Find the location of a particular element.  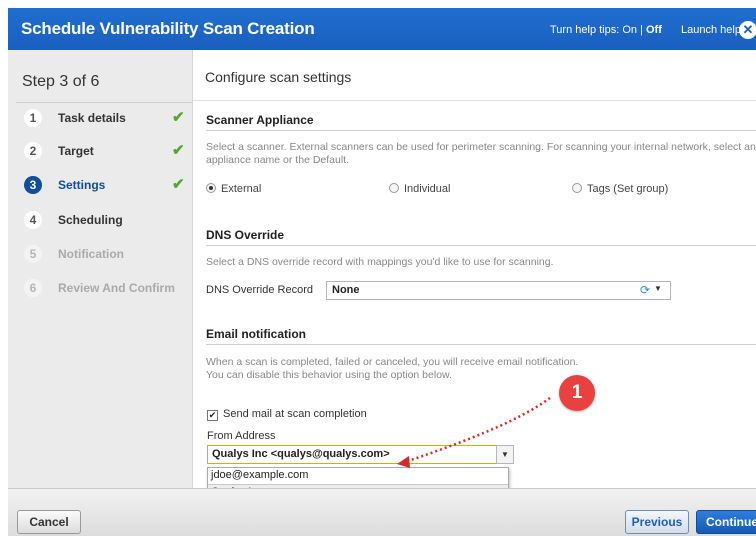

radio-label: External is located at coordinates (241, 189).